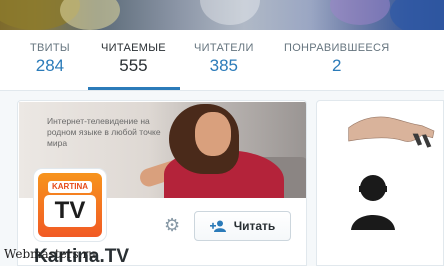  I want to click on stat-likes: ПОНРАВИВШЕЕСЯ 2, so click(336, 59).